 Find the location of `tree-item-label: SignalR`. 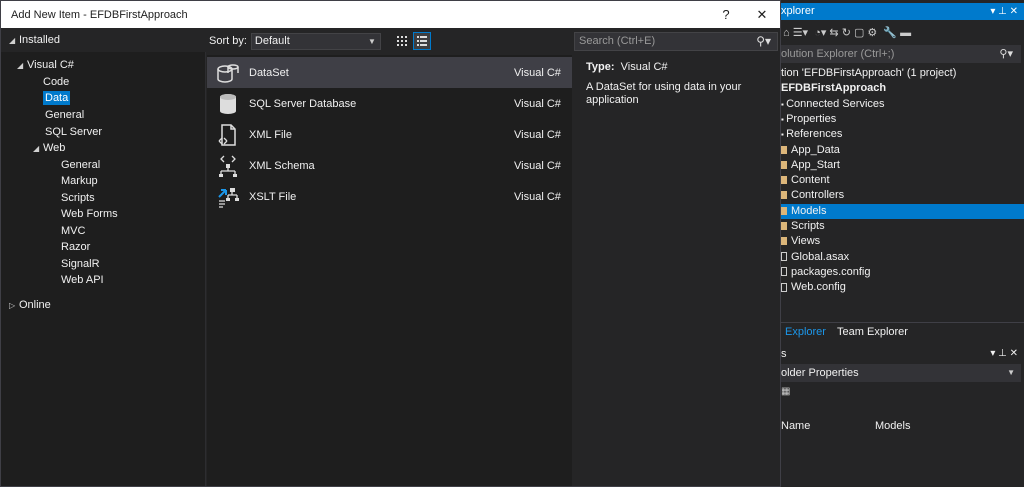

tree-item-label: SignalR is located at coordinates (80, 264).